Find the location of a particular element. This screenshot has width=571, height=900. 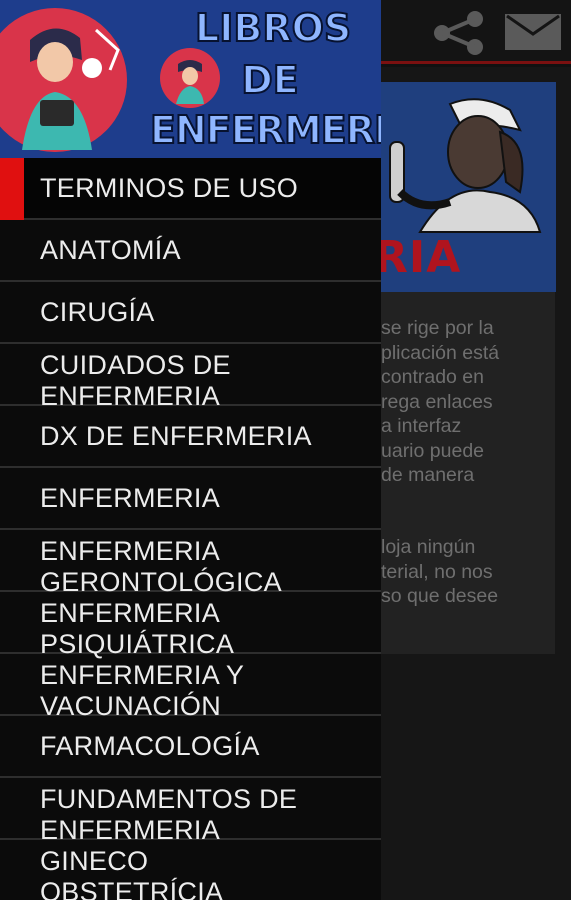

content-banner: RIA is located at coordinates (468, 187).